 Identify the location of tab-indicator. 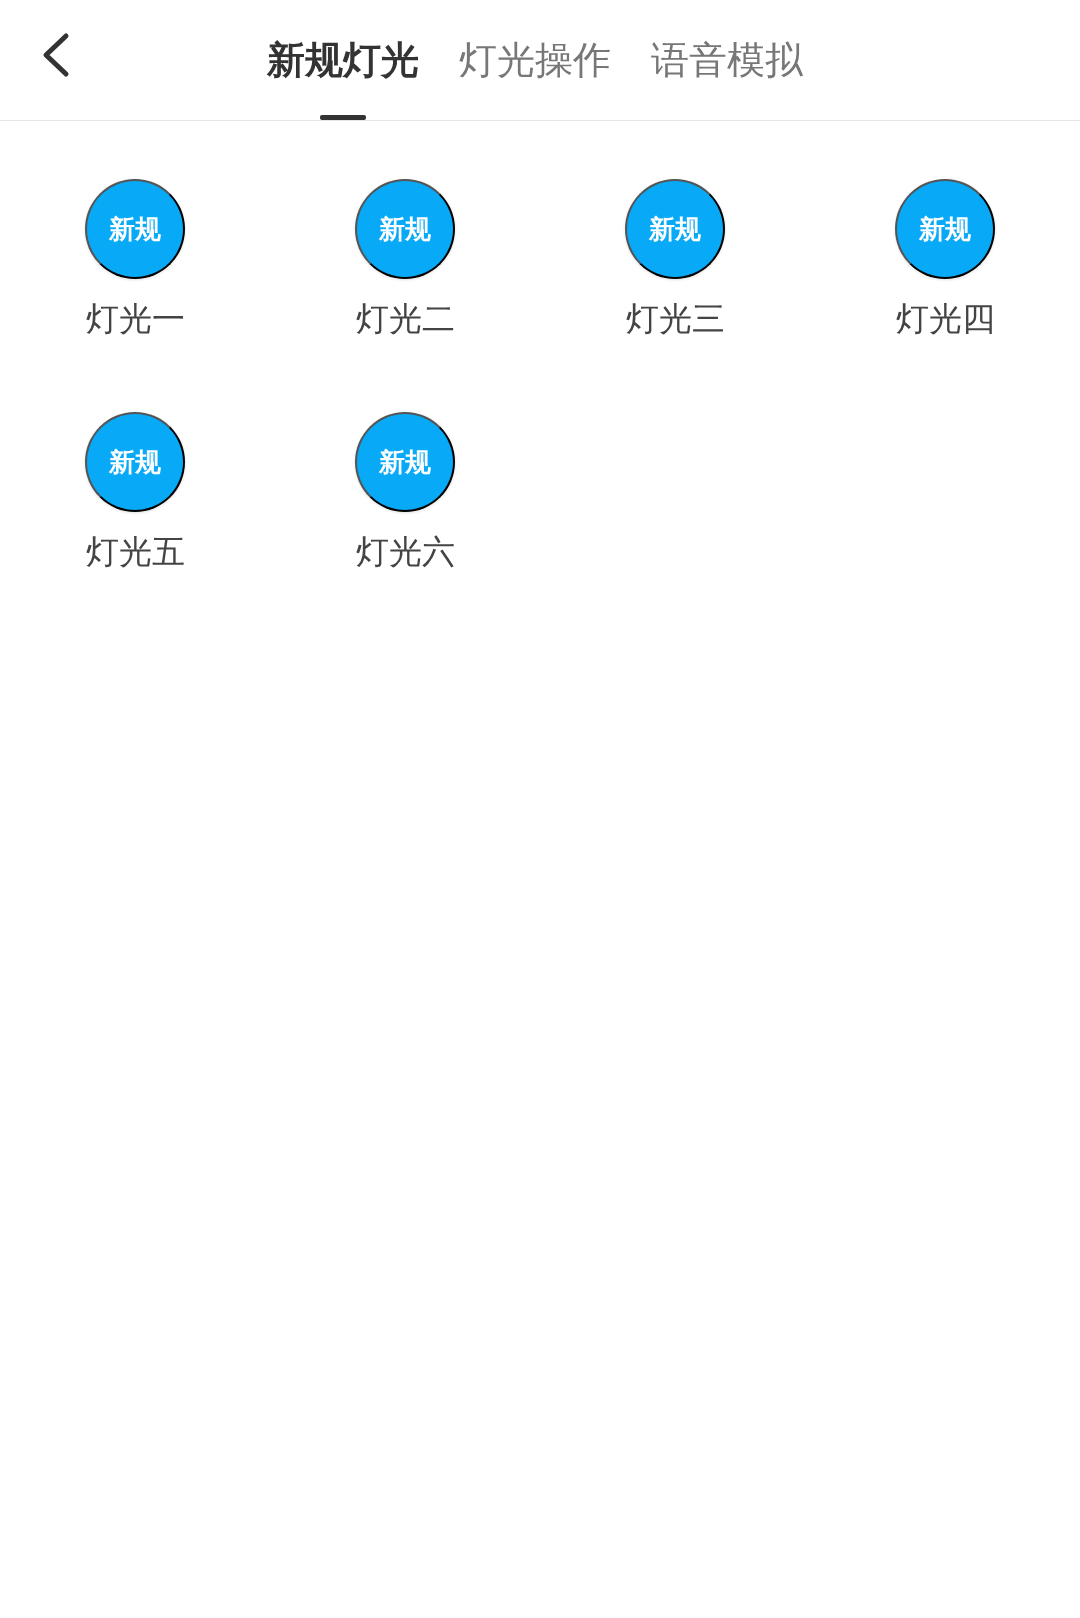
(343, 117).